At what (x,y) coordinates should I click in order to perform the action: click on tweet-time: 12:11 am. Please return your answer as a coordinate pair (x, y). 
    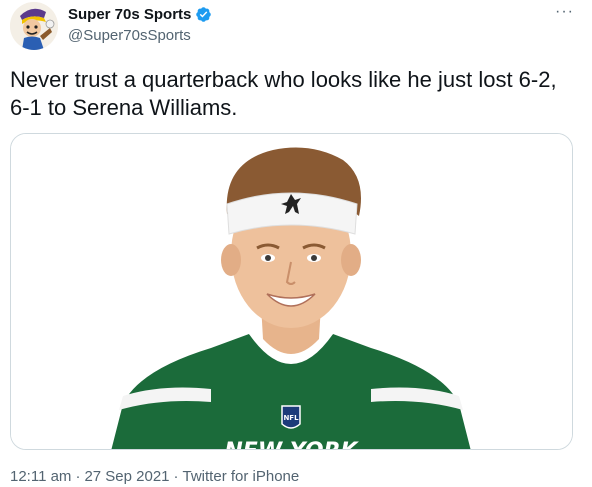
    Looking at the image, I should click on (40, 476).